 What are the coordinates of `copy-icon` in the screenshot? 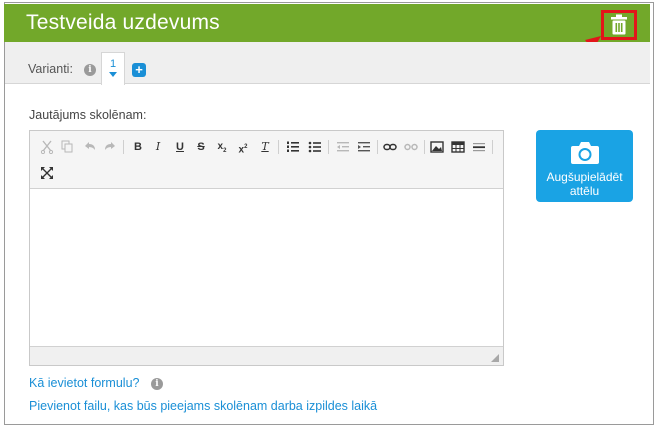 It's located at (67, 147).